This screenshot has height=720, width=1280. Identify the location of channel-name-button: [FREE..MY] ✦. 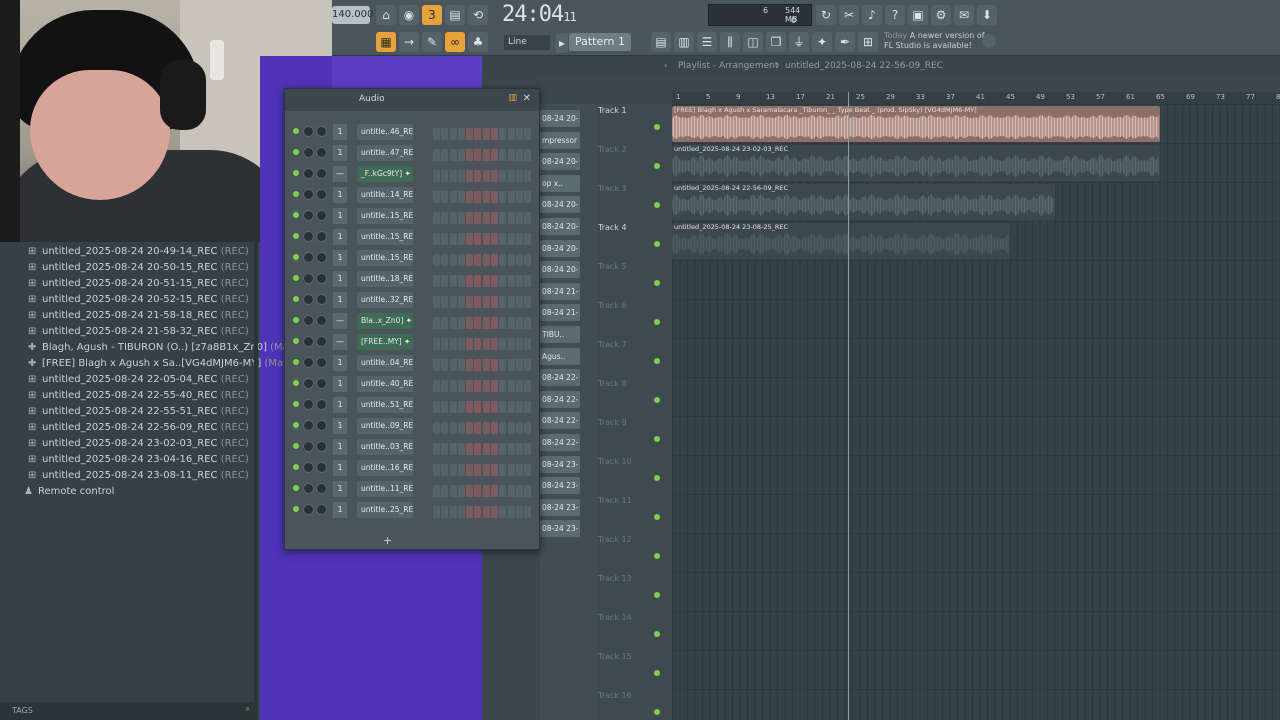
(385, 342).